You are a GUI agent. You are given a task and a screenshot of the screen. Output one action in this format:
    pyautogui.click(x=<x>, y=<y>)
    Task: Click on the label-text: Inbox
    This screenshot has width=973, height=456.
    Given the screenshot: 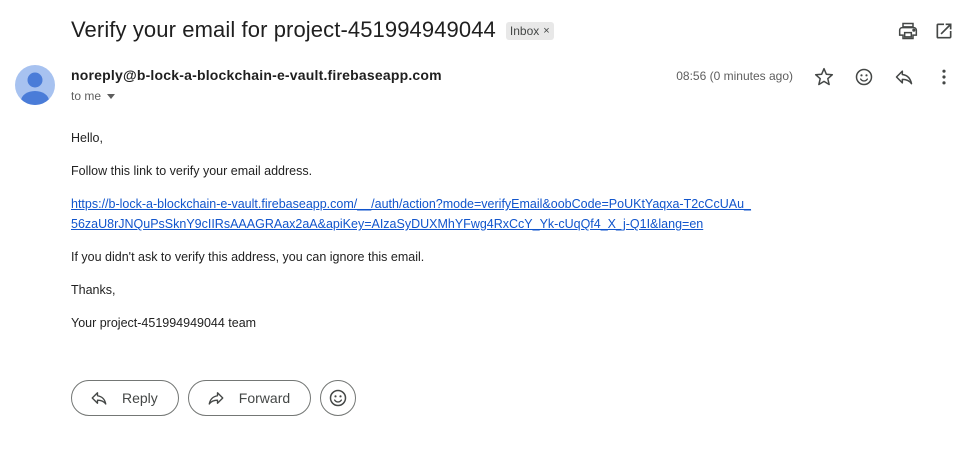 What is the action you would take?
    pyautogui.click(x=524, y=31)
    